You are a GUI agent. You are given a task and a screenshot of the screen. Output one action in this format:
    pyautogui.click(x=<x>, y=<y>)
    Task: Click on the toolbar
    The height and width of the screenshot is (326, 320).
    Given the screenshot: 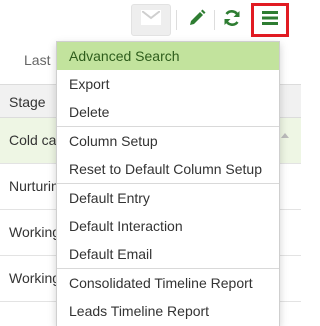 What is the action you would take?
    pyautogui.click(x=150, y=20)
    